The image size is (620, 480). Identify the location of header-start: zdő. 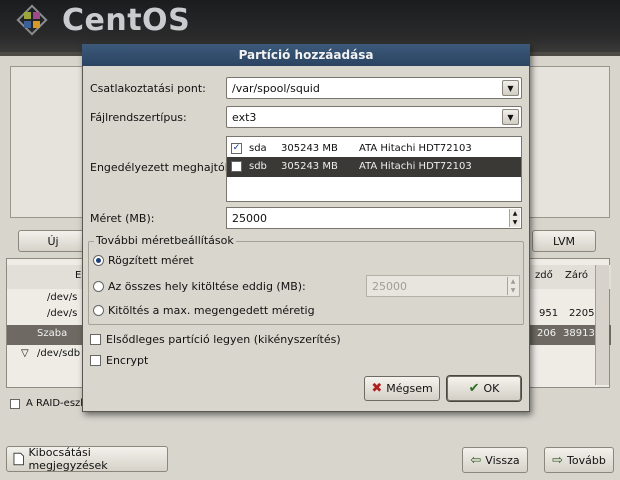
(544, 275).